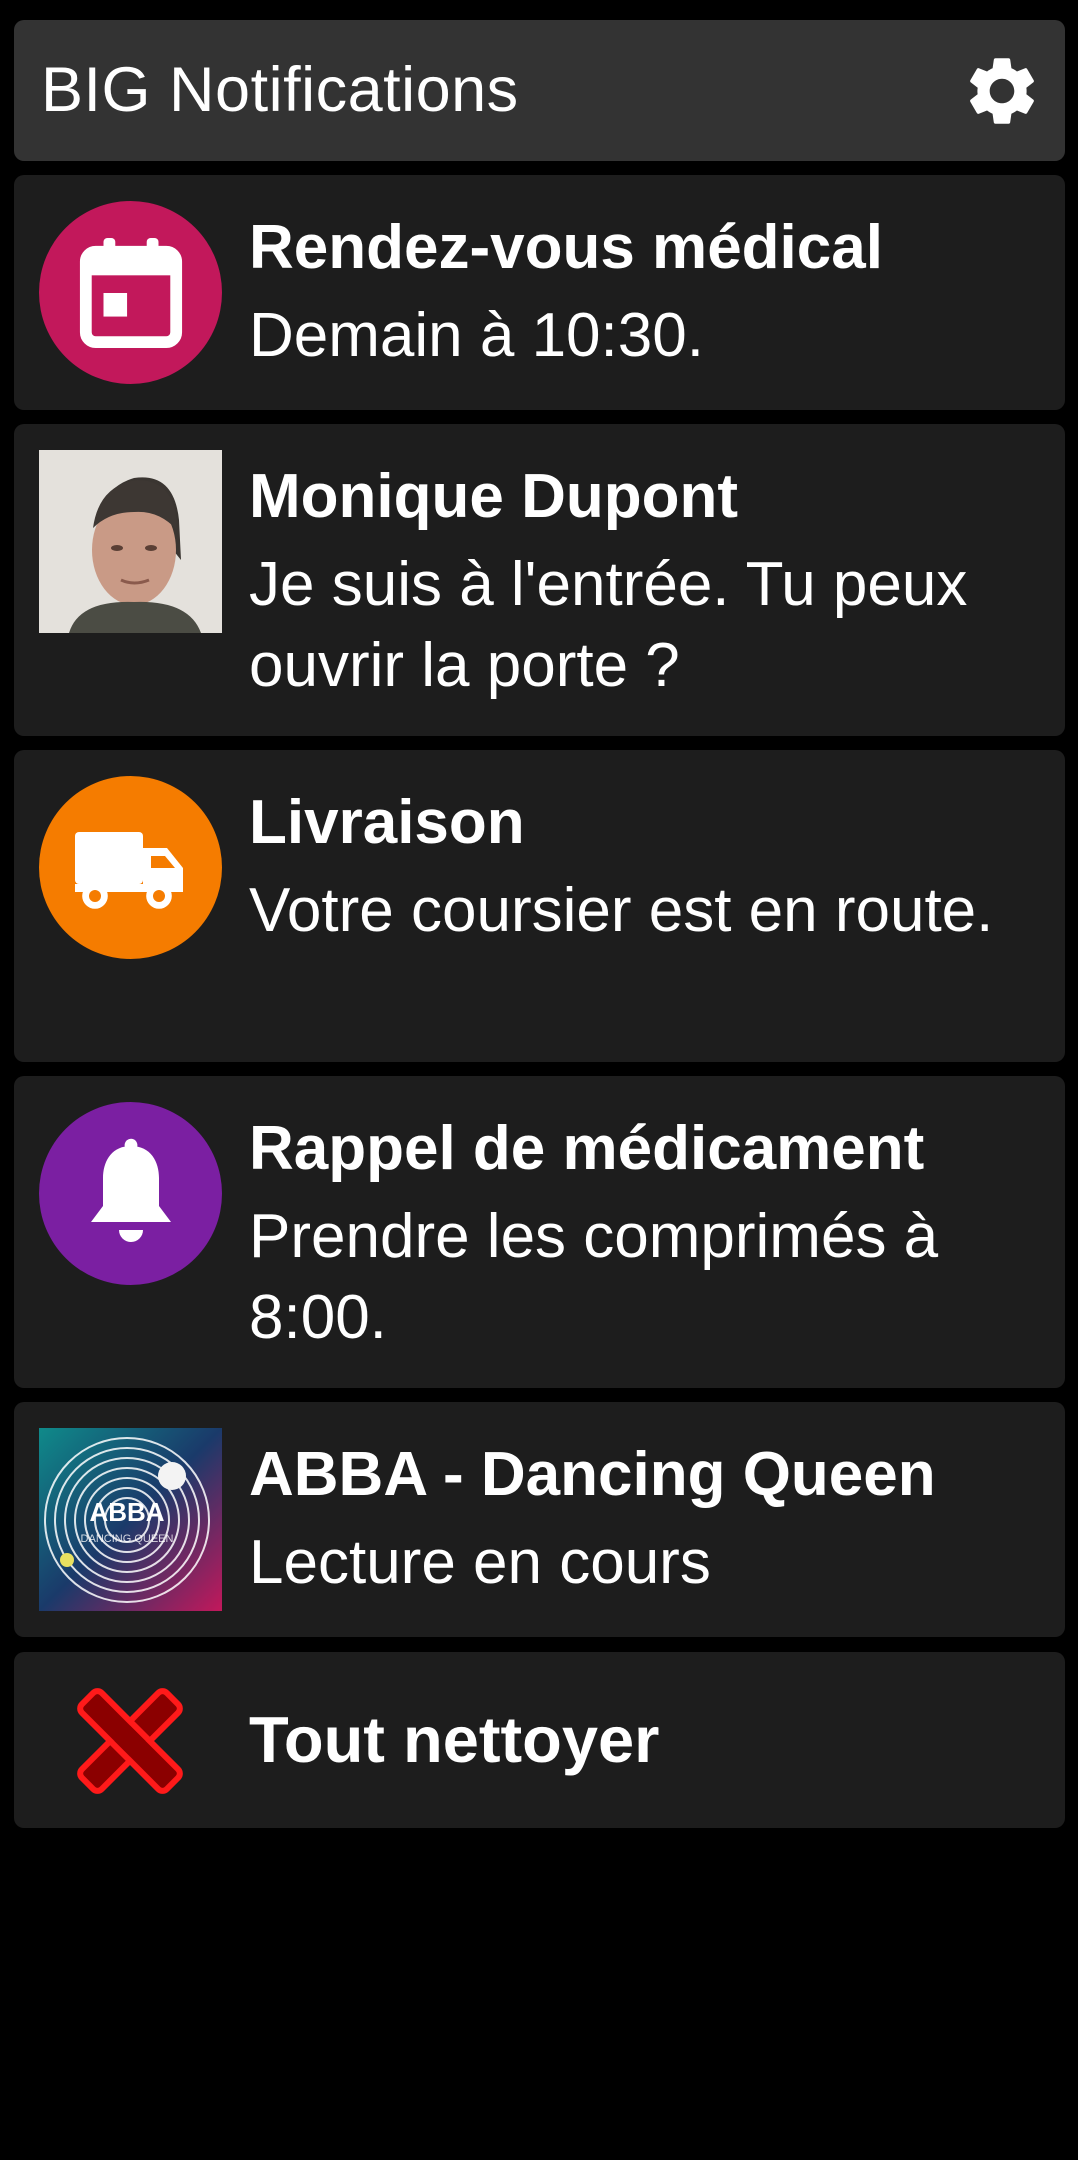 The height and width of the screenshot is (2160, 1078). Describe the element at coordinates (480, 1562) in the screenshot. I see `notification-body: Lecture en cours` at that location.